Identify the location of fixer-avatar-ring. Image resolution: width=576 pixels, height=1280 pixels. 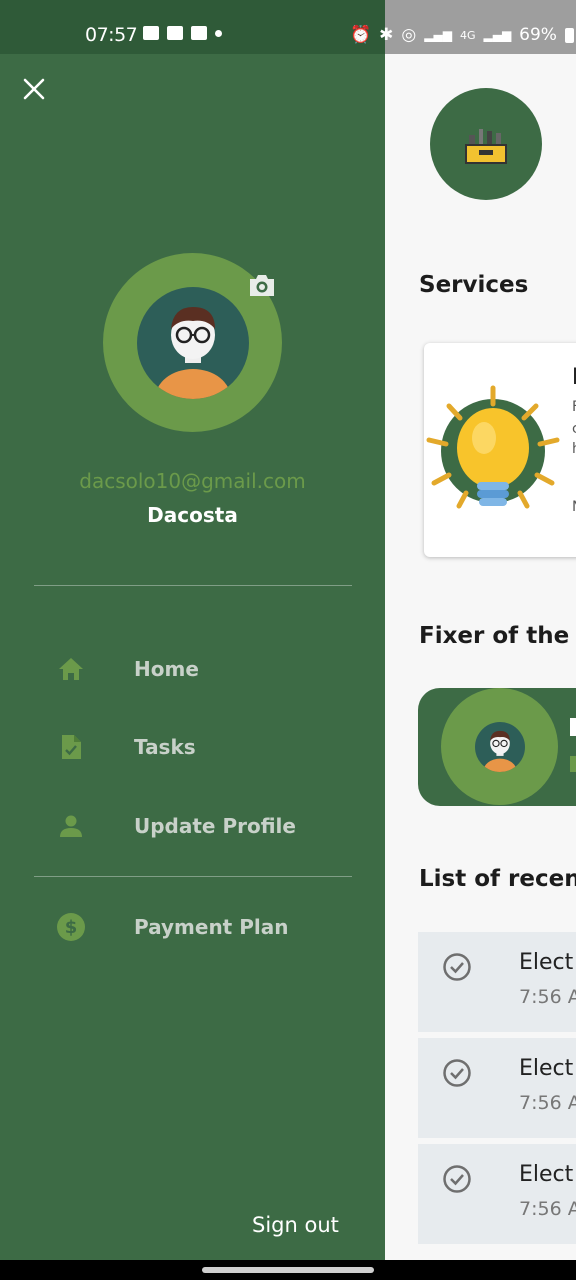
(499, 746).